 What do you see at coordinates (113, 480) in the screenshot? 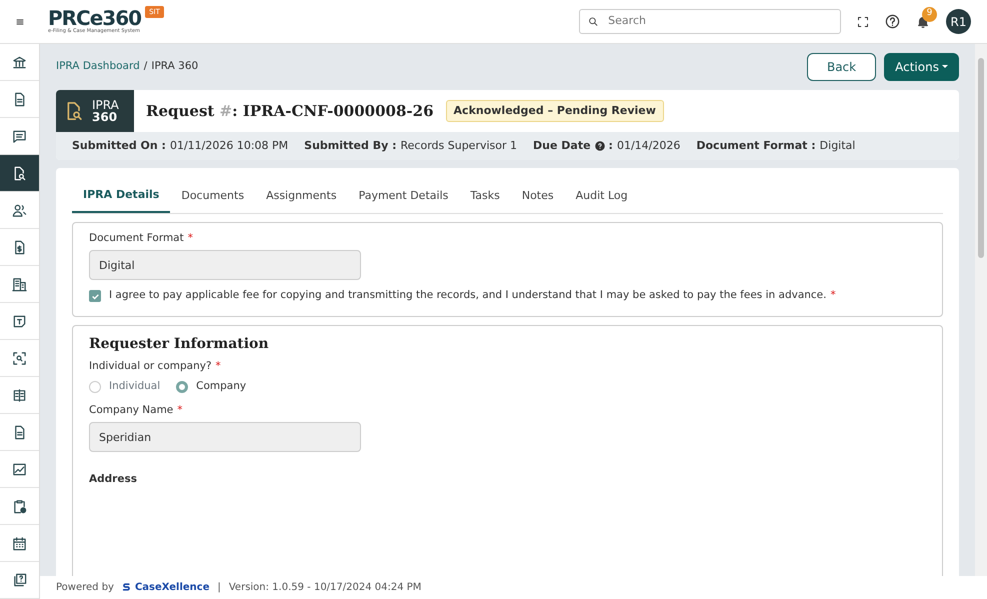
I see `field-label: Address` at bounding box center [113, 480].